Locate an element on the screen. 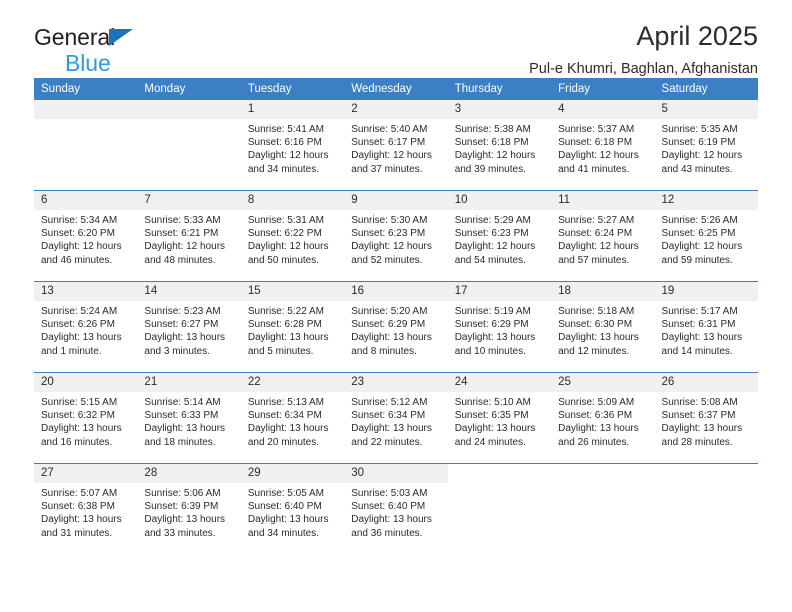 This screenshot has width=792, height=612. day-number: 8 is located at coordinates (292, 200).